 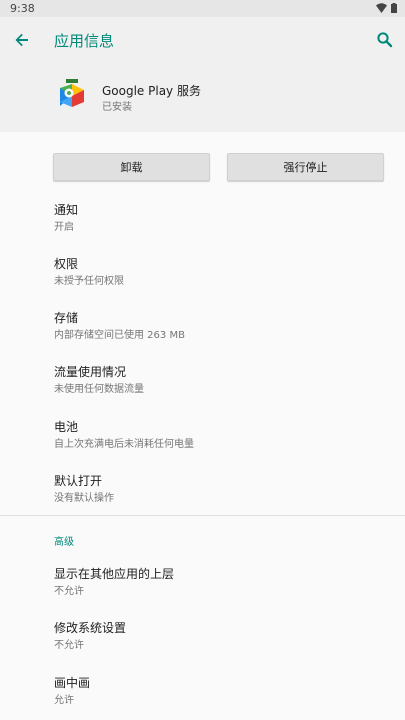 I want to click on settings-item-title: 存储, so click(x=66, y=318).